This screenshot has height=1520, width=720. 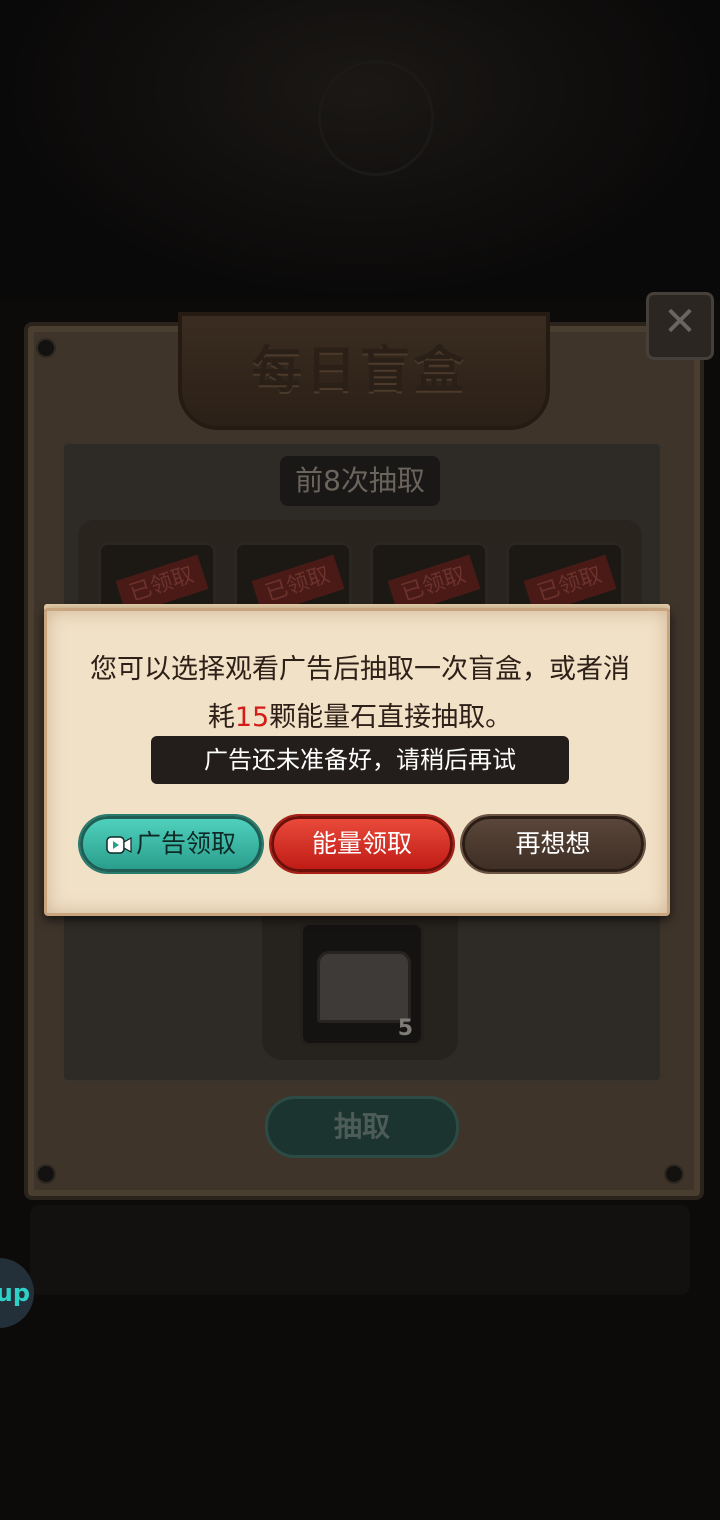 I want to click on ad-claim-label: 广告领取, so click(x=185, y=843).